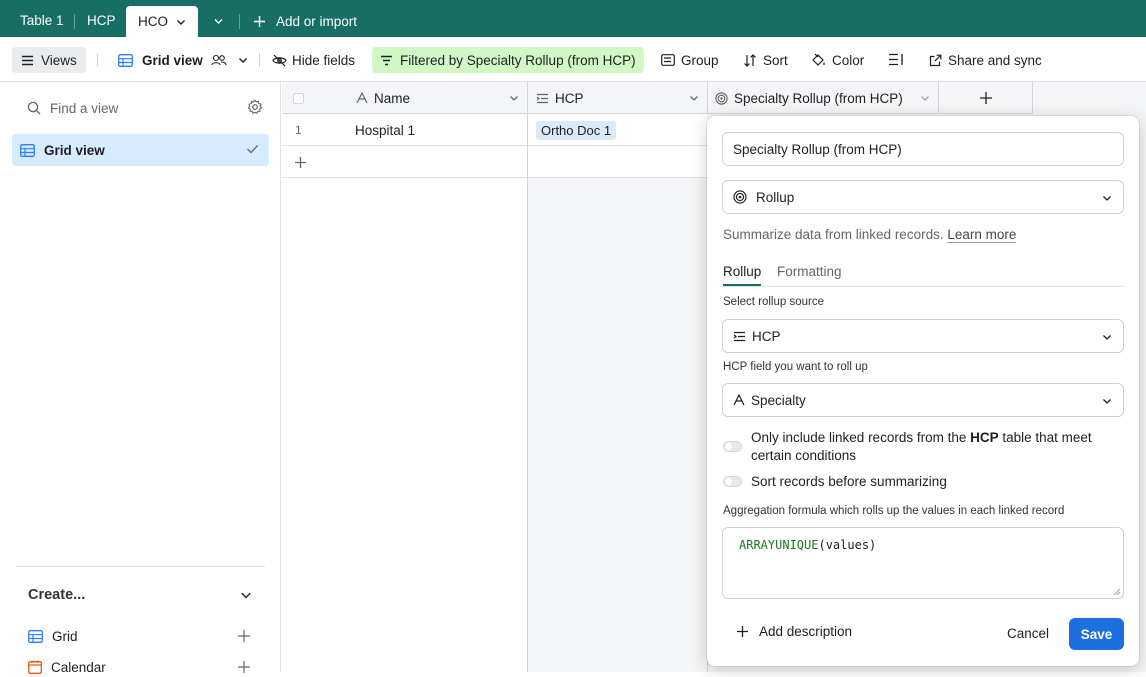  I want to click on gear-icon, so click(255, 107).